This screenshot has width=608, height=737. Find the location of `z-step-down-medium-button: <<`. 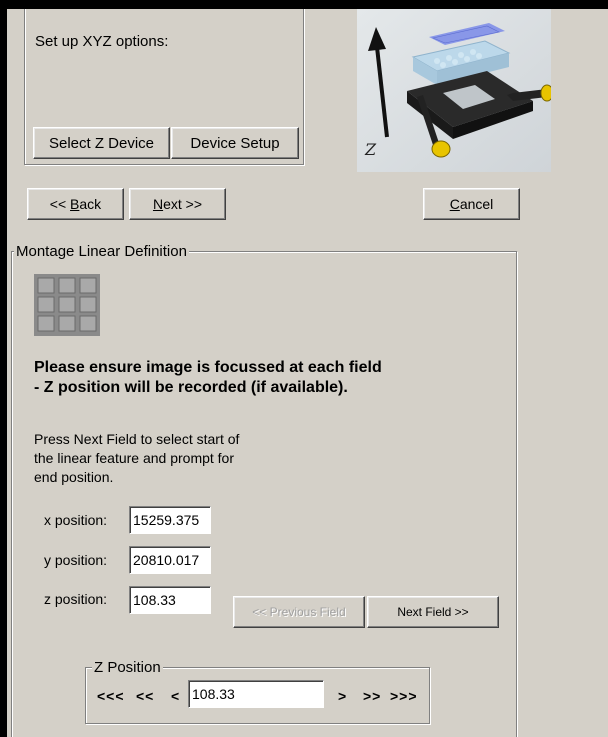

z-step-down-medium-button: << is located at coordinates (145, 696).